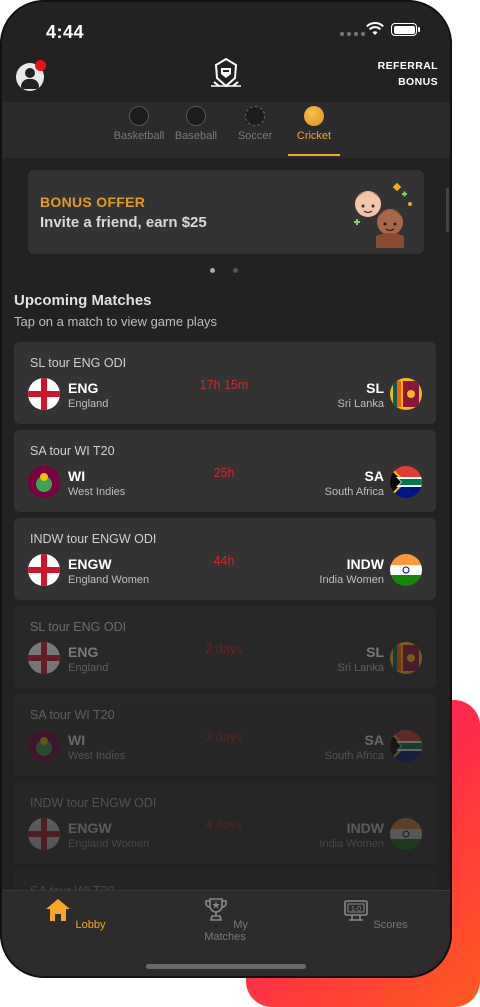 The width and height of the screenshot is (480, 1007). Describe the element at coordinates (216, 909) in the screenshot. I see `trophy-icon` at that location.